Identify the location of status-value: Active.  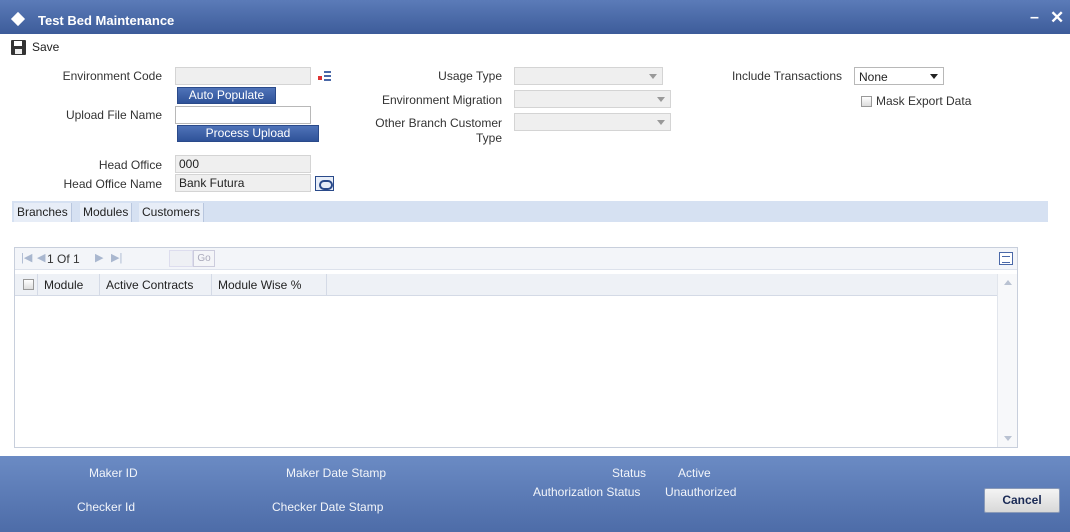
(694, 473).